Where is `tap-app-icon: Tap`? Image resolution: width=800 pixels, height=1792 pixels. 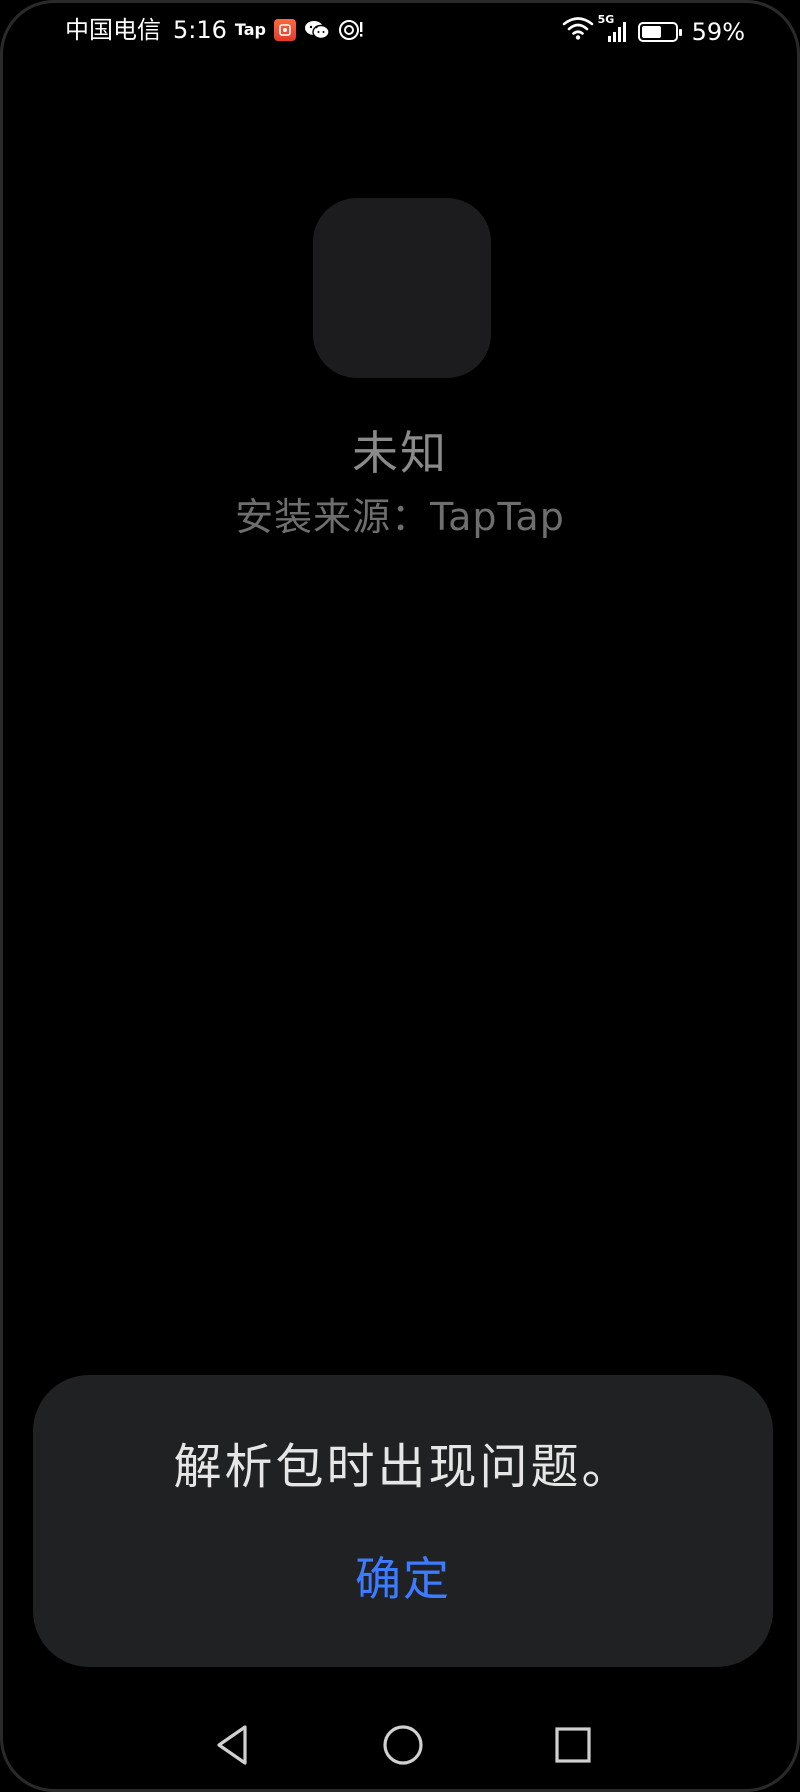
tap-app-icon: Tap is located at coordinates (250, 29).